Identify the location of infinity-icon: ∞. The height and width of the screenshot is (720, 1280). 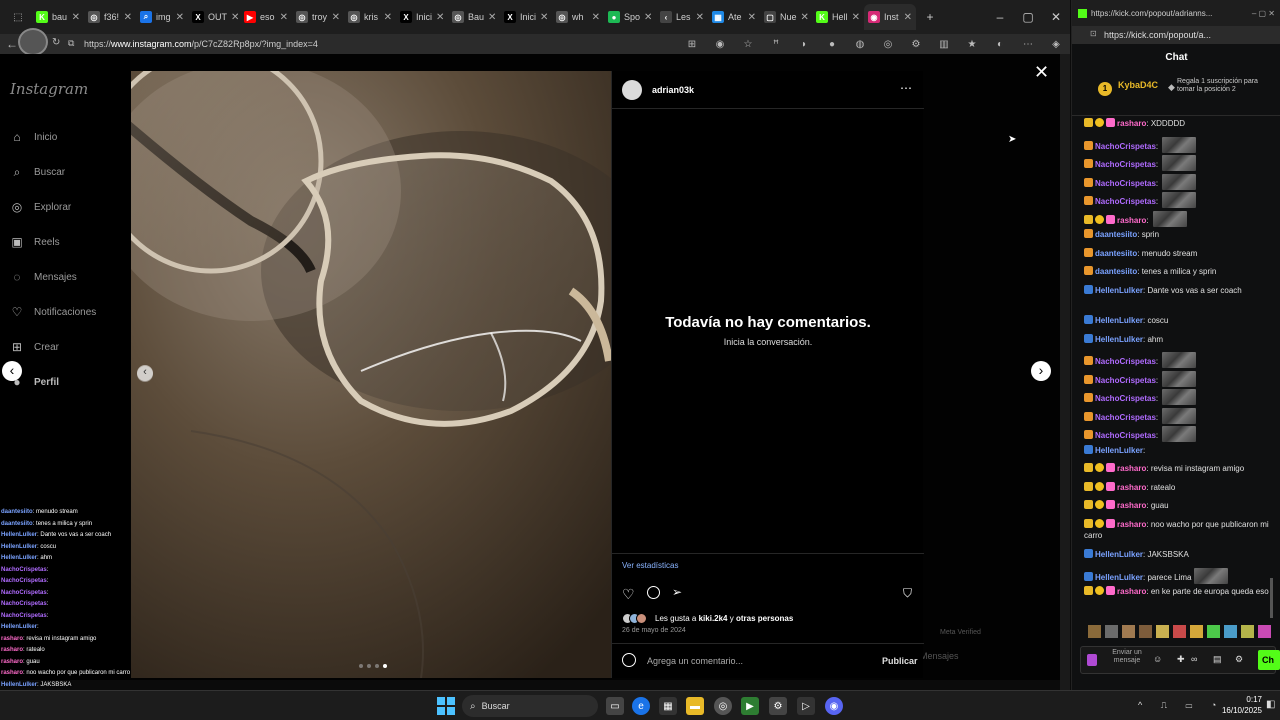
(1194, 659).